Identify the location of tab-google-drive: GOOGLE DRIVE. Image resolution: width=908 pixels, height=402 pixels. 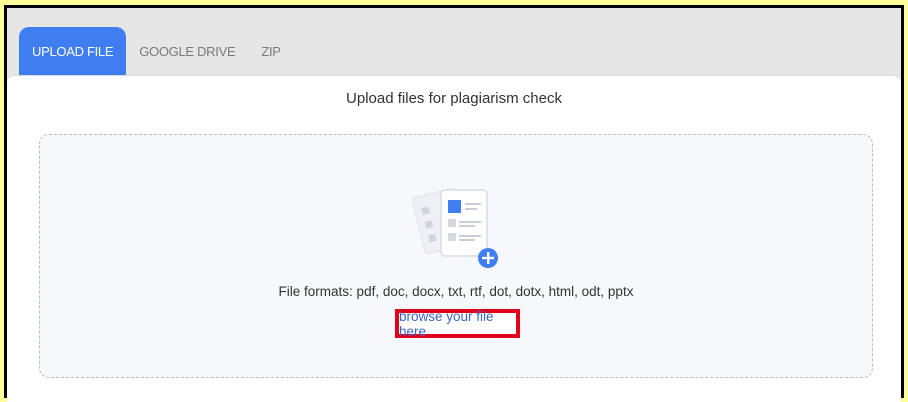
(187, 51).